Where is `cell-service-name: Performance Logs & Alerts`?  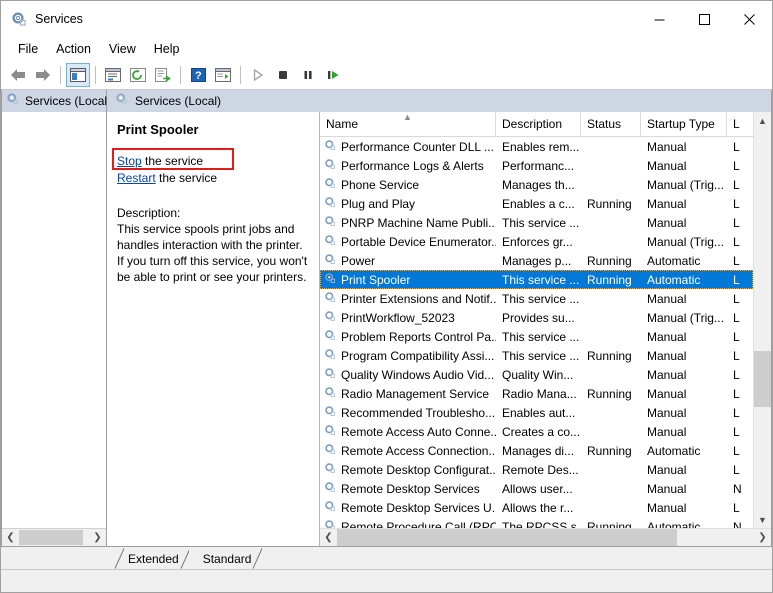
cell-service-name: Performance Logs & Alerts is located at coordinates (408, 166).